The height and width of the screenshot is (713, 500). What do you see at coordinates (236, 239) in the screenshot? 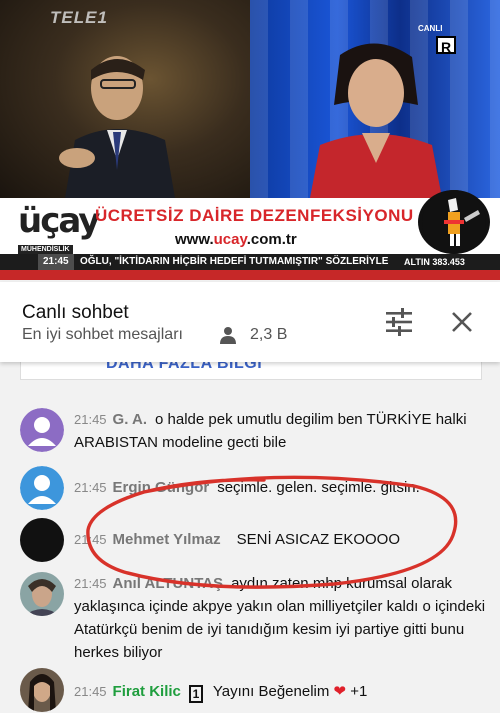
I see `banner-url: www.ucay.com.tr` at bounding box center [236, 239].